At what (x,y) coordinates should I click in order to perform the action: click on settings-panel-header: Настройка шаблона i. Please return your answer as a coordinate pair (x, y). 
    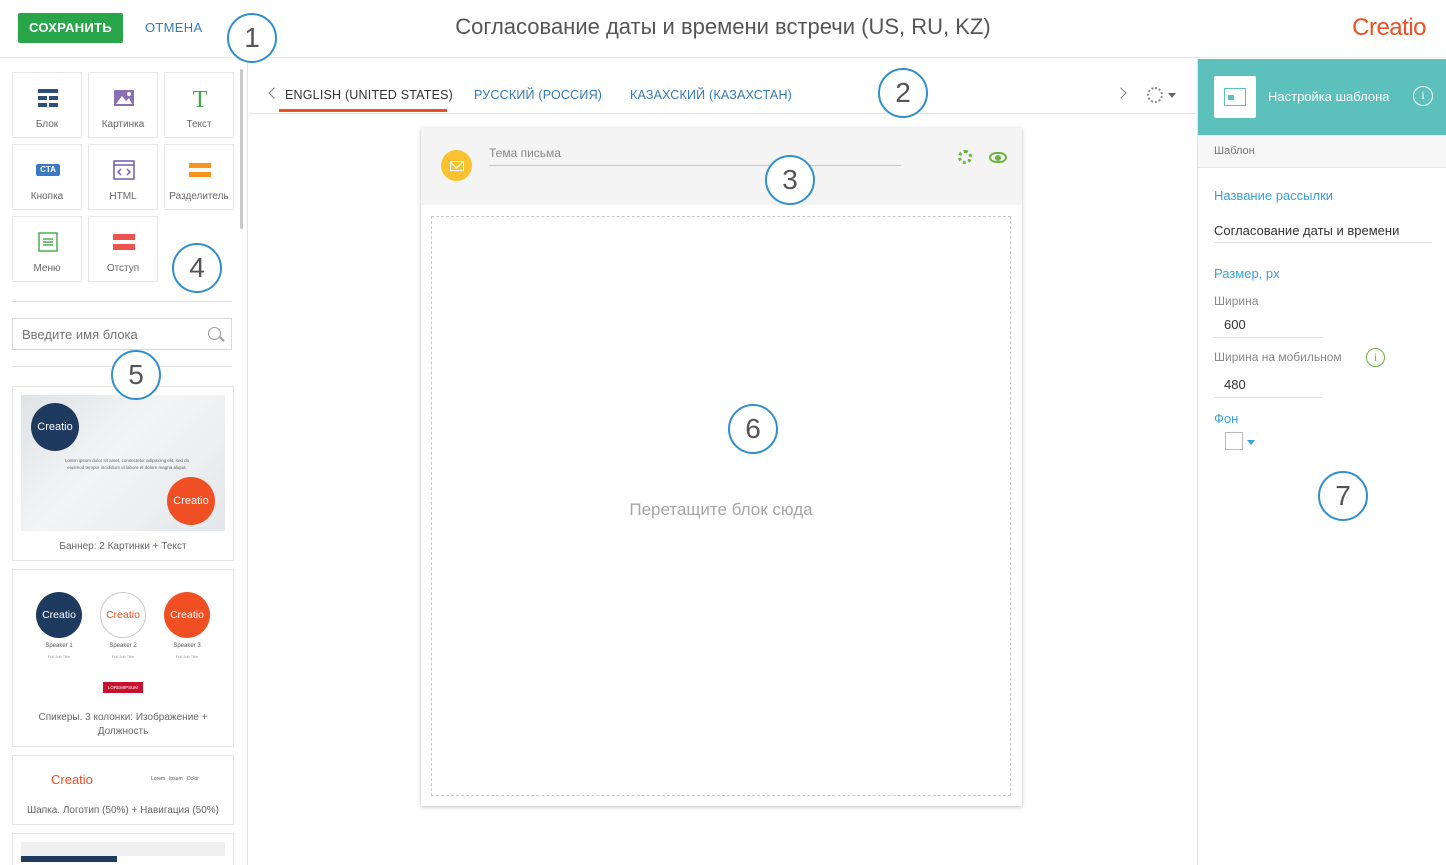
    Looking at the image, I should click on (1322, 97).